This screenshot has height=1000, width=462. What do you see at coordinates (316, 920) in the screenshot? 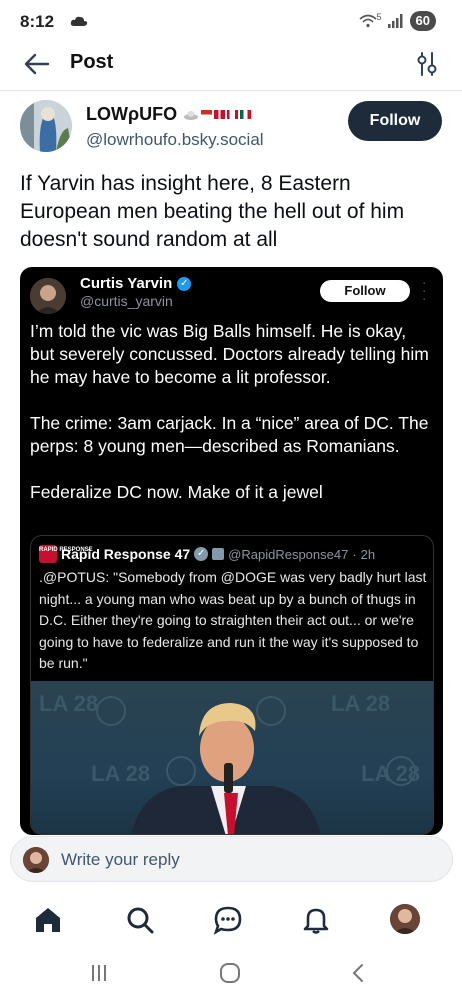
I see `bell-icon` at bounding box center [316, 920].